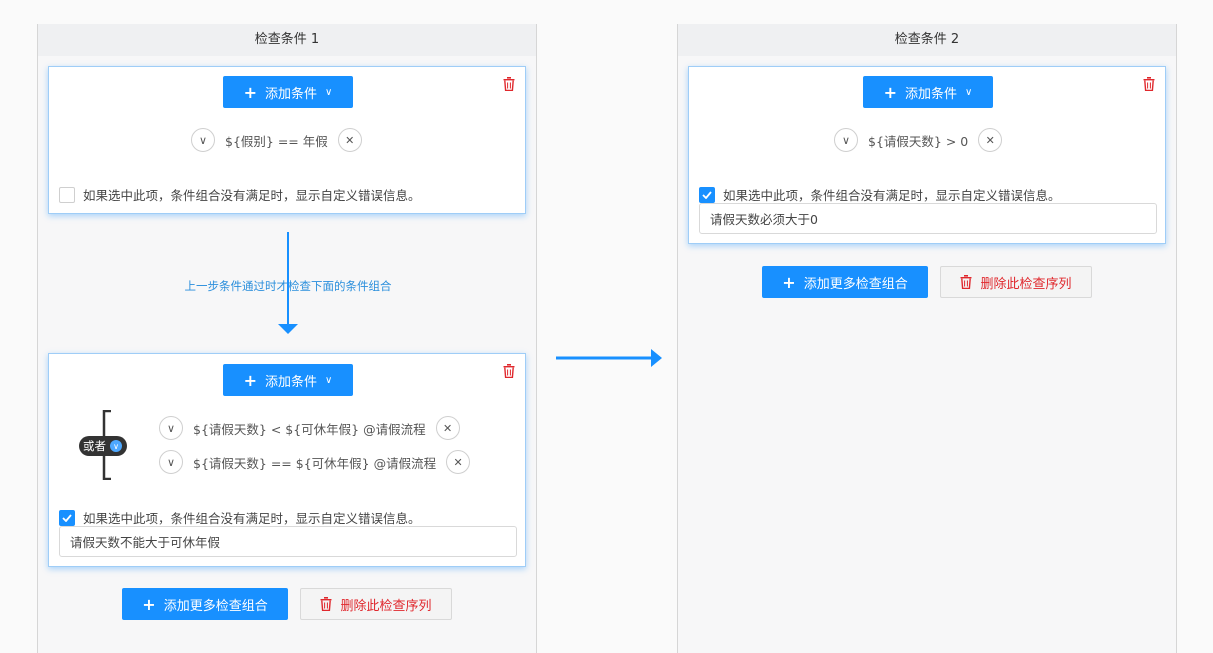  What do you see at coordinates (287, 40) in the screenshot?
I see `column-title: 检查条件 1` at bounding box center [287, 40].